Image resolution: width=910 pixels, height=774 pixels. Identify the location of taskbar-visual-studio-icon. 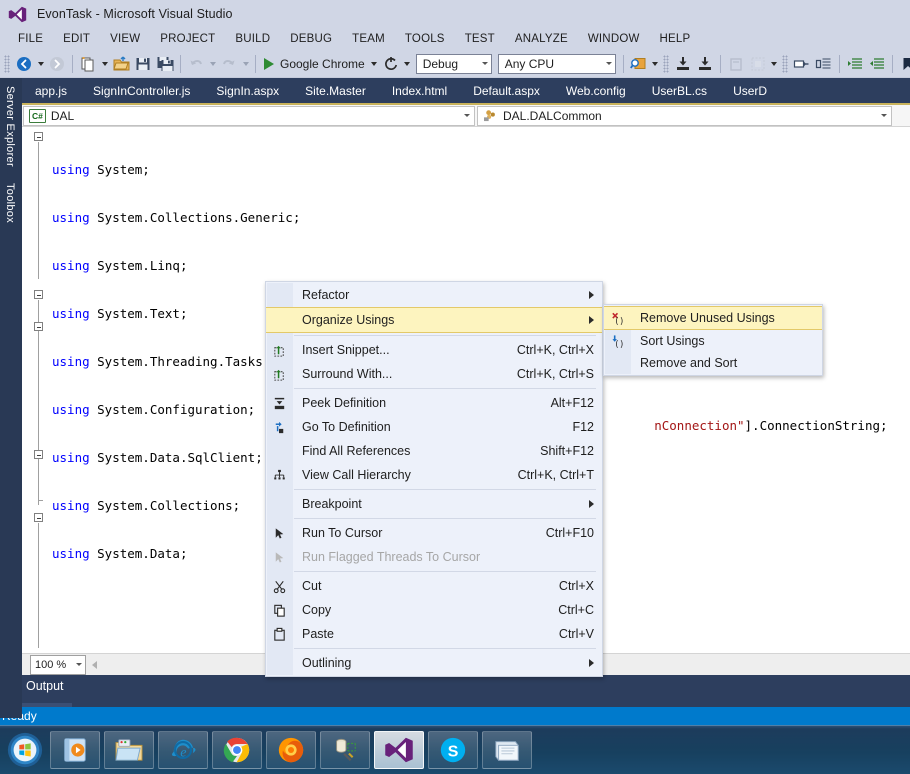
(399, 750).